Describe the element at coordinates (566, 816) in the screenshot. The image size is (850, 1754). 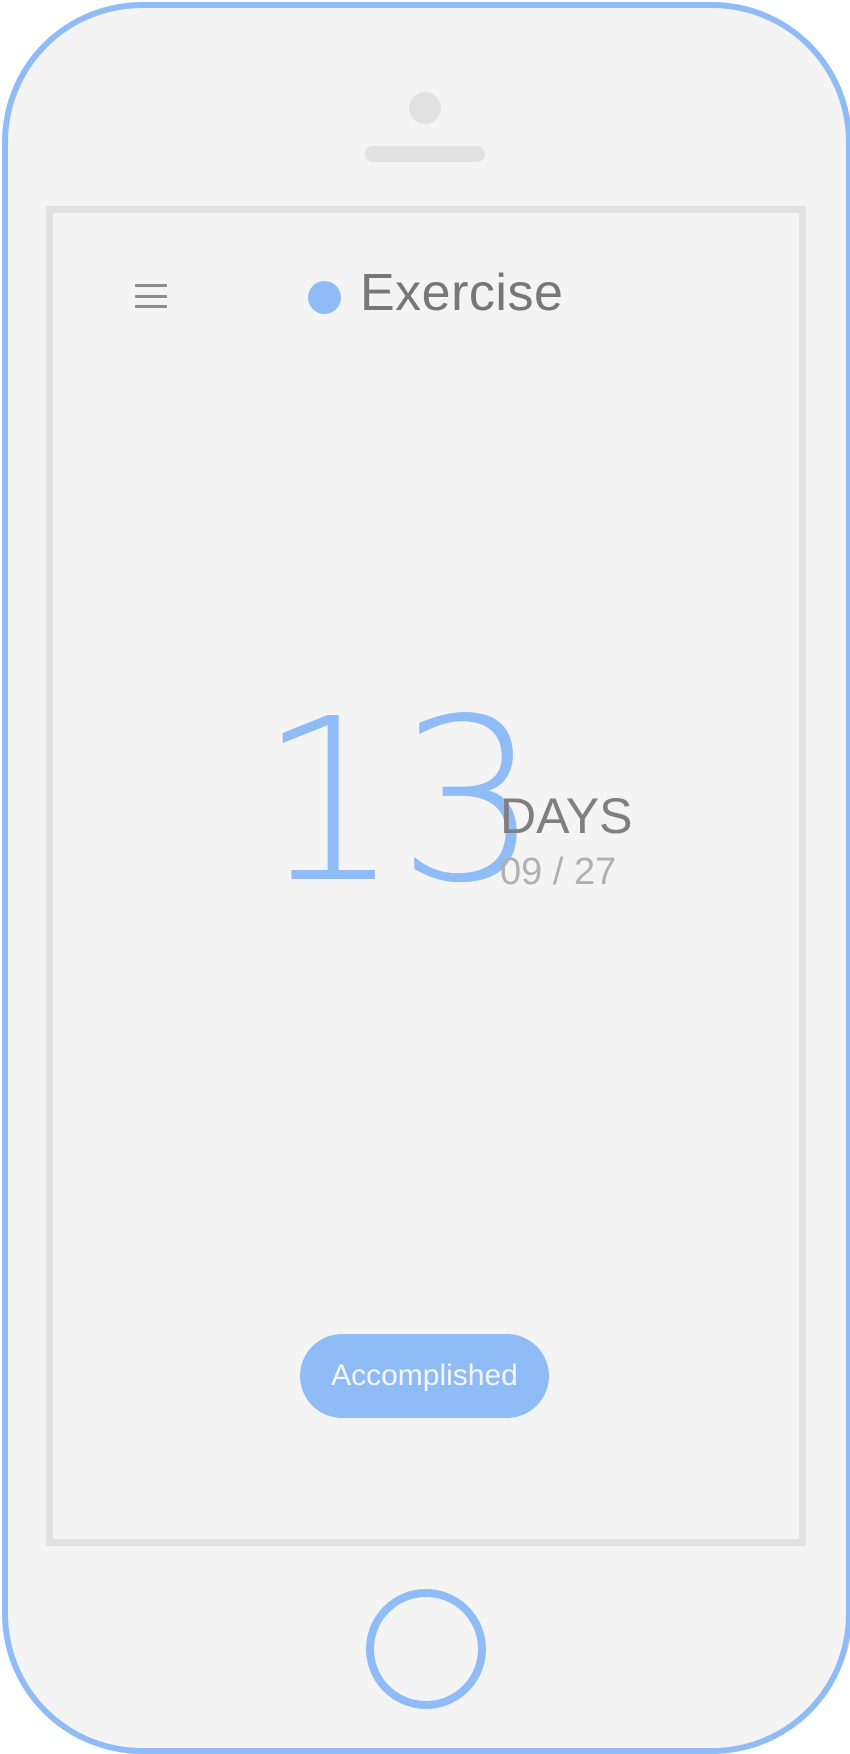
I see `streak-unit-label: DAYS` at that location.